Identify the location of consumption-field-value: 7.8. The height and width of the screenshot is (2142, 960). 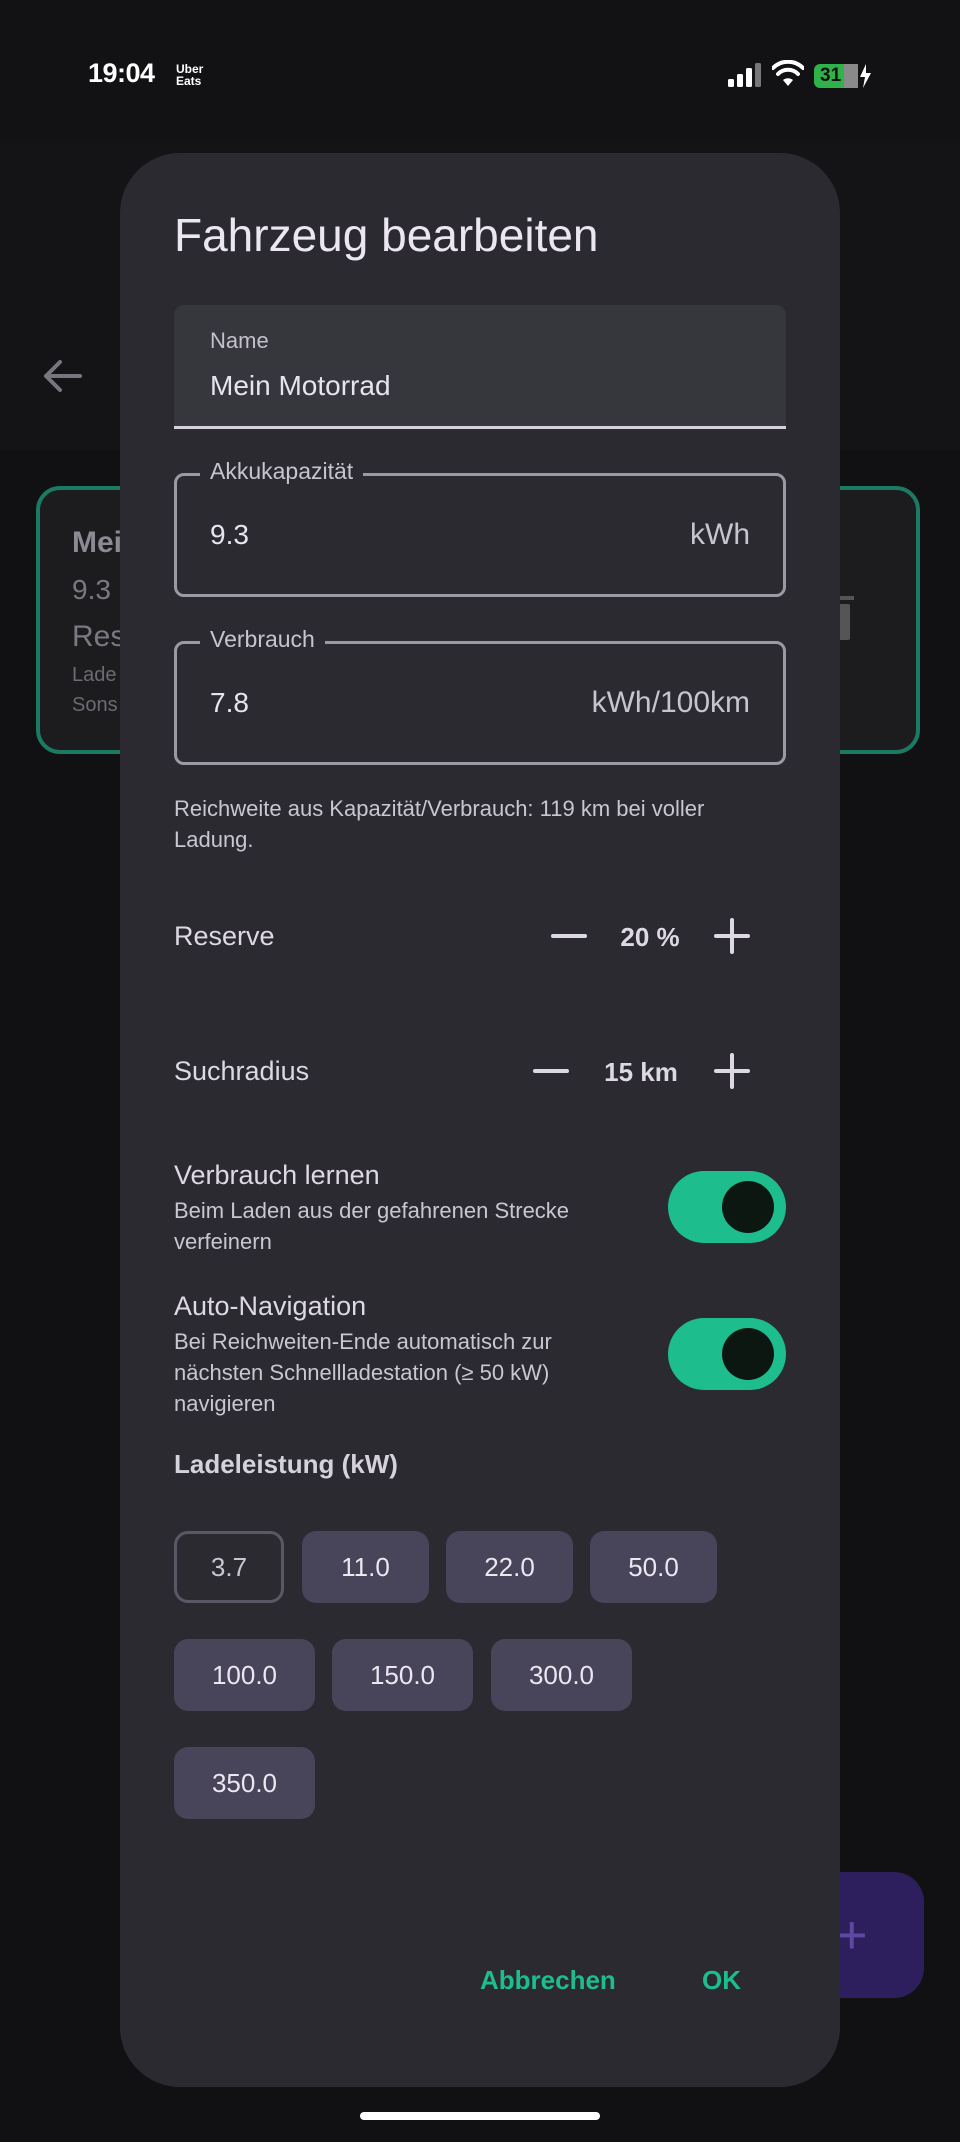
(229, 703).